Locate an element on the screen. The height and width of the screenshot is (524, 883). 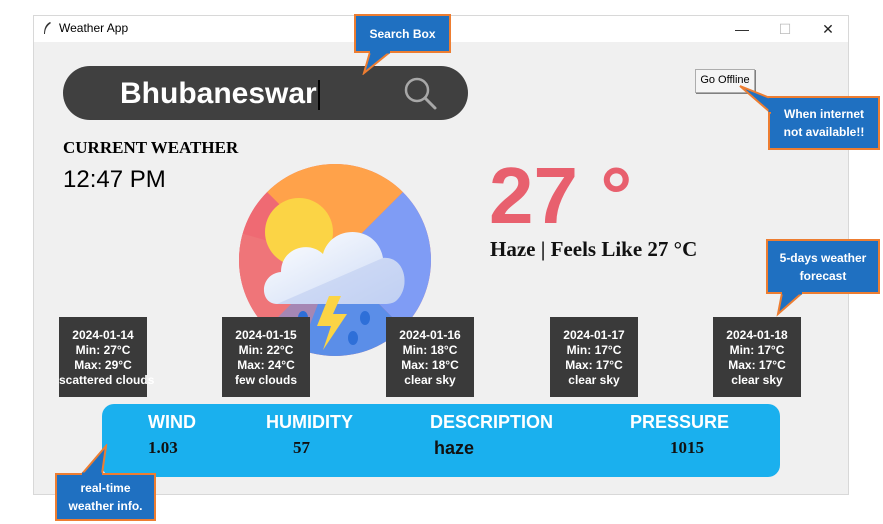
forecast-date: 2024-01-17 is located at coordinates (594, 335).